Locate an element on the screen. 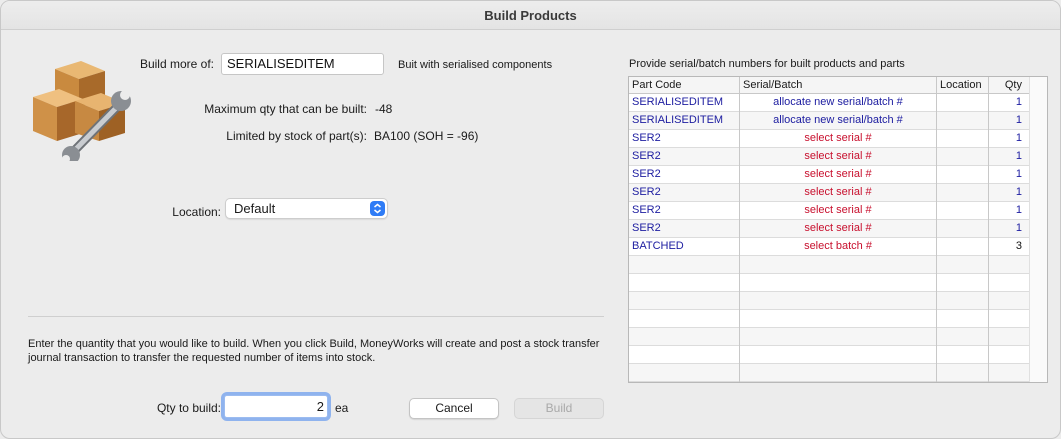 This screenshot has width=1061, height=439. header-qty: Qty is located at coordinates (1009, 85).